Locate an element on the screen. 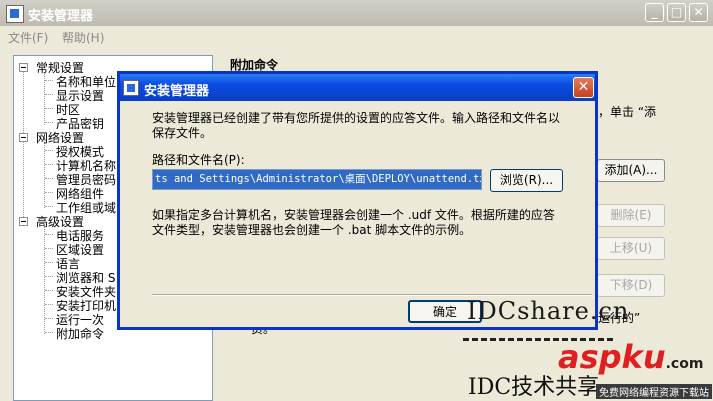 This screenshot has height=401, width=713. dialog-message-line1: 安装管理器已经创建了带有您所提供的设置的应答文件。输入路径和文件名以 is located at coordinates (356, 118).